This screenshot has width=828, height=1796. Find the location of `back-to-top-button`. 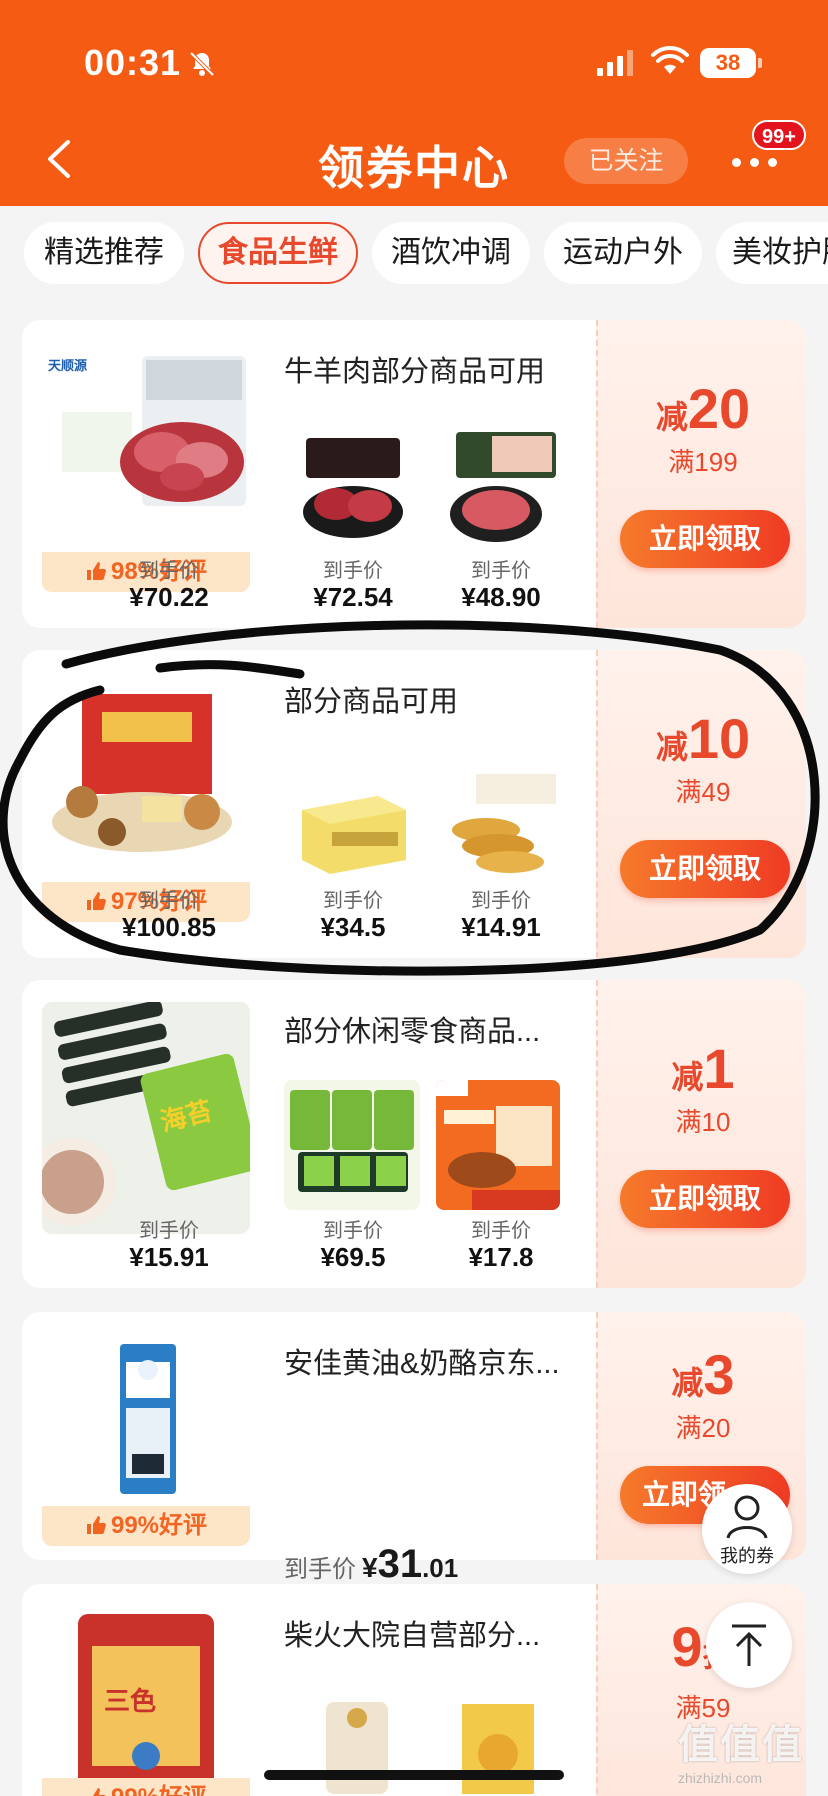

back-to-top-button is located at coordinates (749, 1645).